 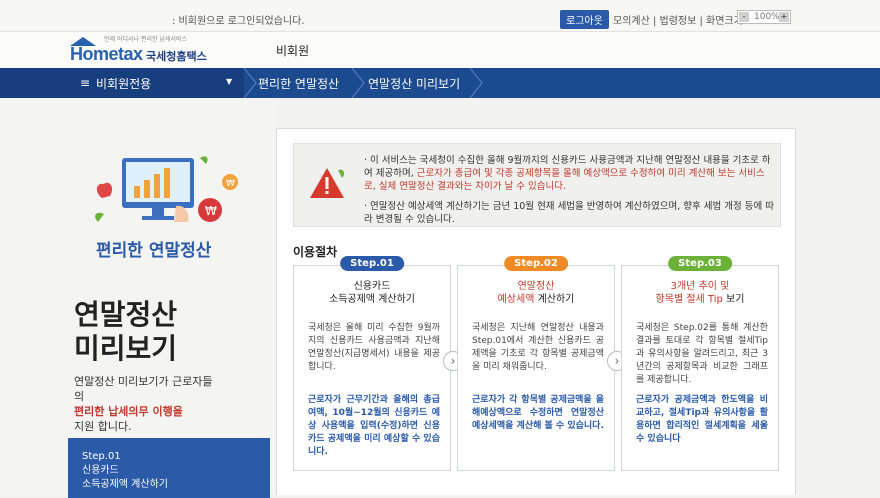 What do you see at coordinates (100, 470) in the screenshot?
I see `step-nav-line1: 신용카드` at bounding box center [100, 470].